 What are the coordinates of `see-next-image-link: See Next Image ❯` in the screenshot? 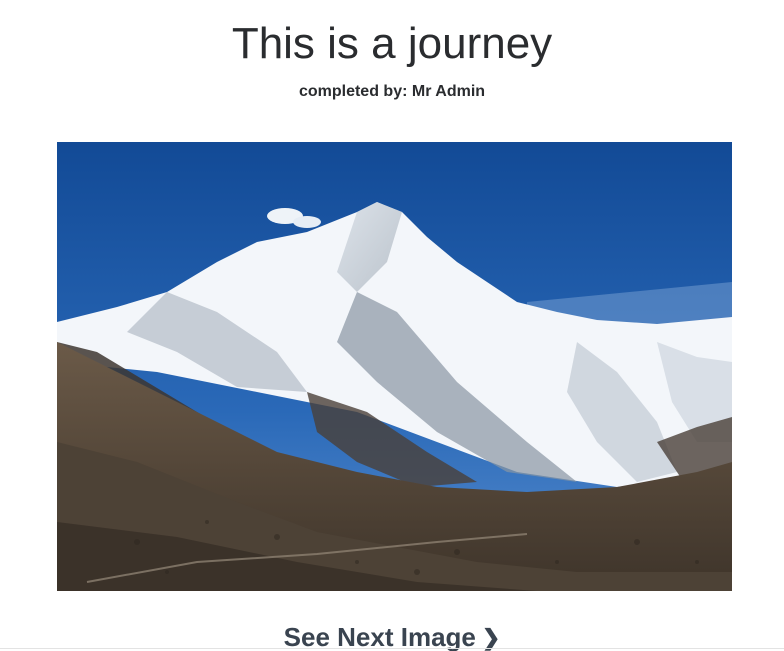 It's located at (392, 635).